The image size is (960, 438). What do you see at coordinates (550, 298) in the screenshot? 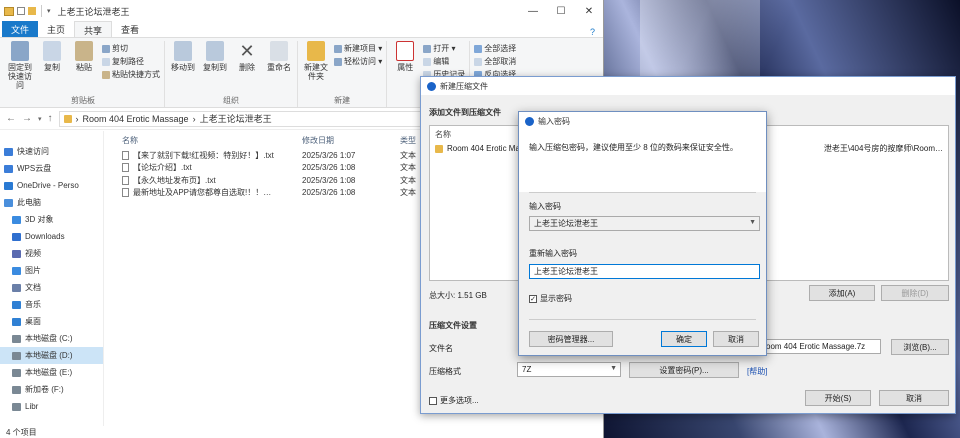
I see `show-password-checkbox: ✓ 显示密码` at bounding box center [550, 298].